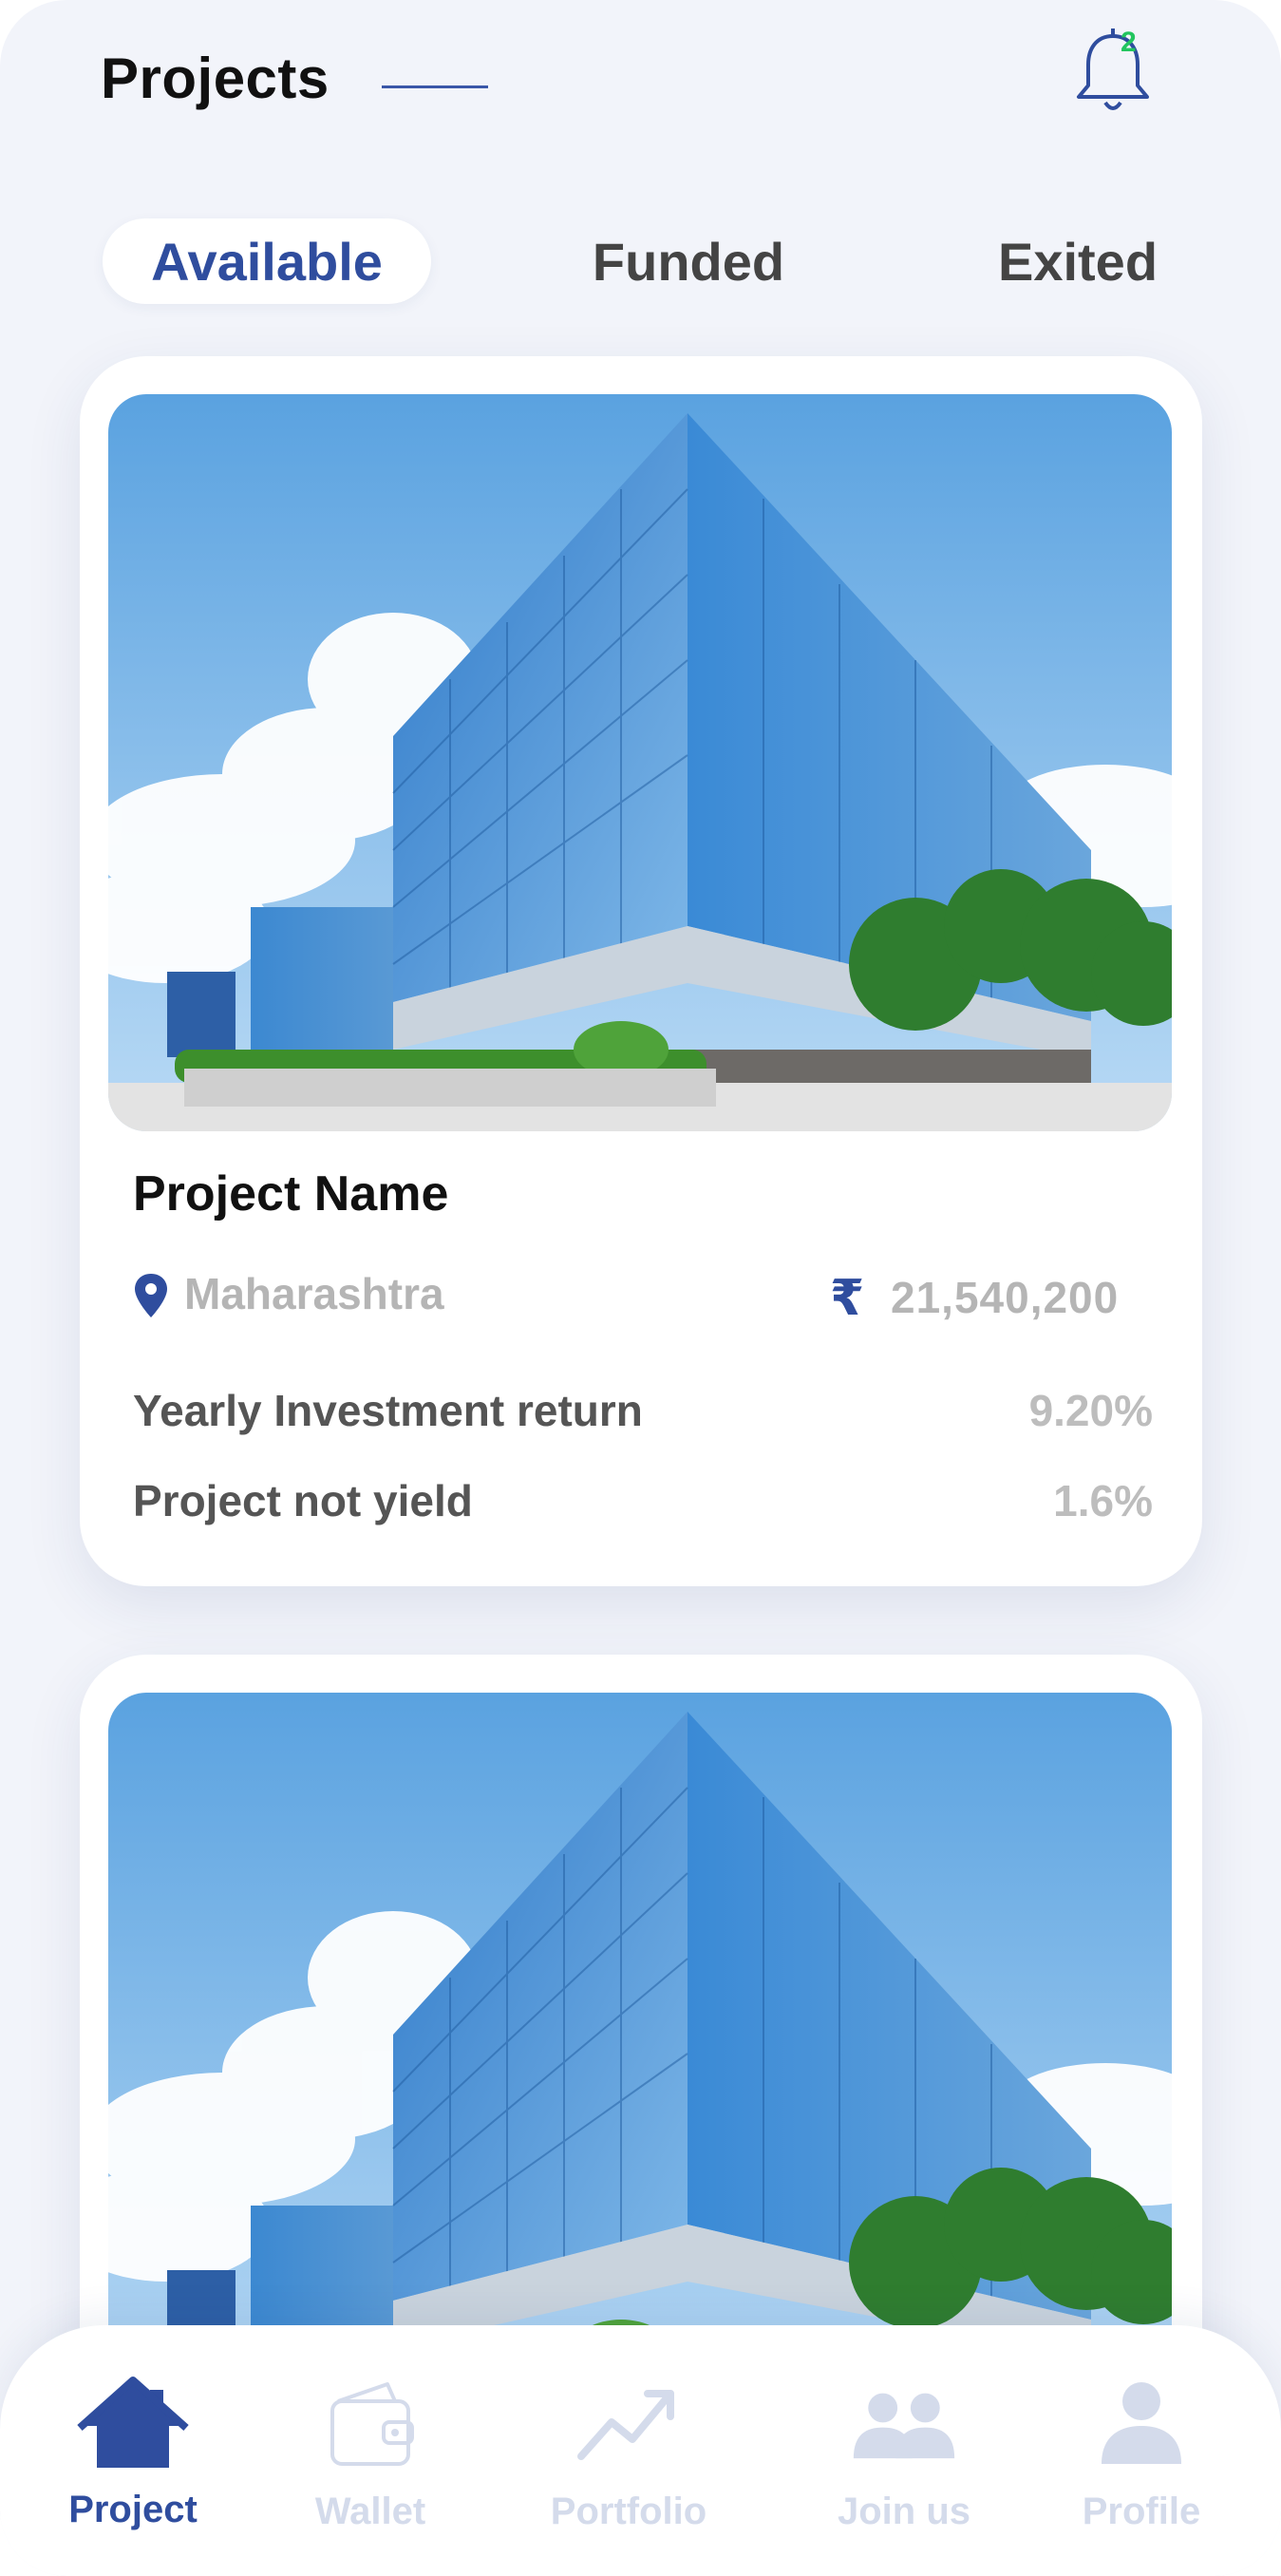  I want to click on nav-label: Portfolio, so click(628, 2511).